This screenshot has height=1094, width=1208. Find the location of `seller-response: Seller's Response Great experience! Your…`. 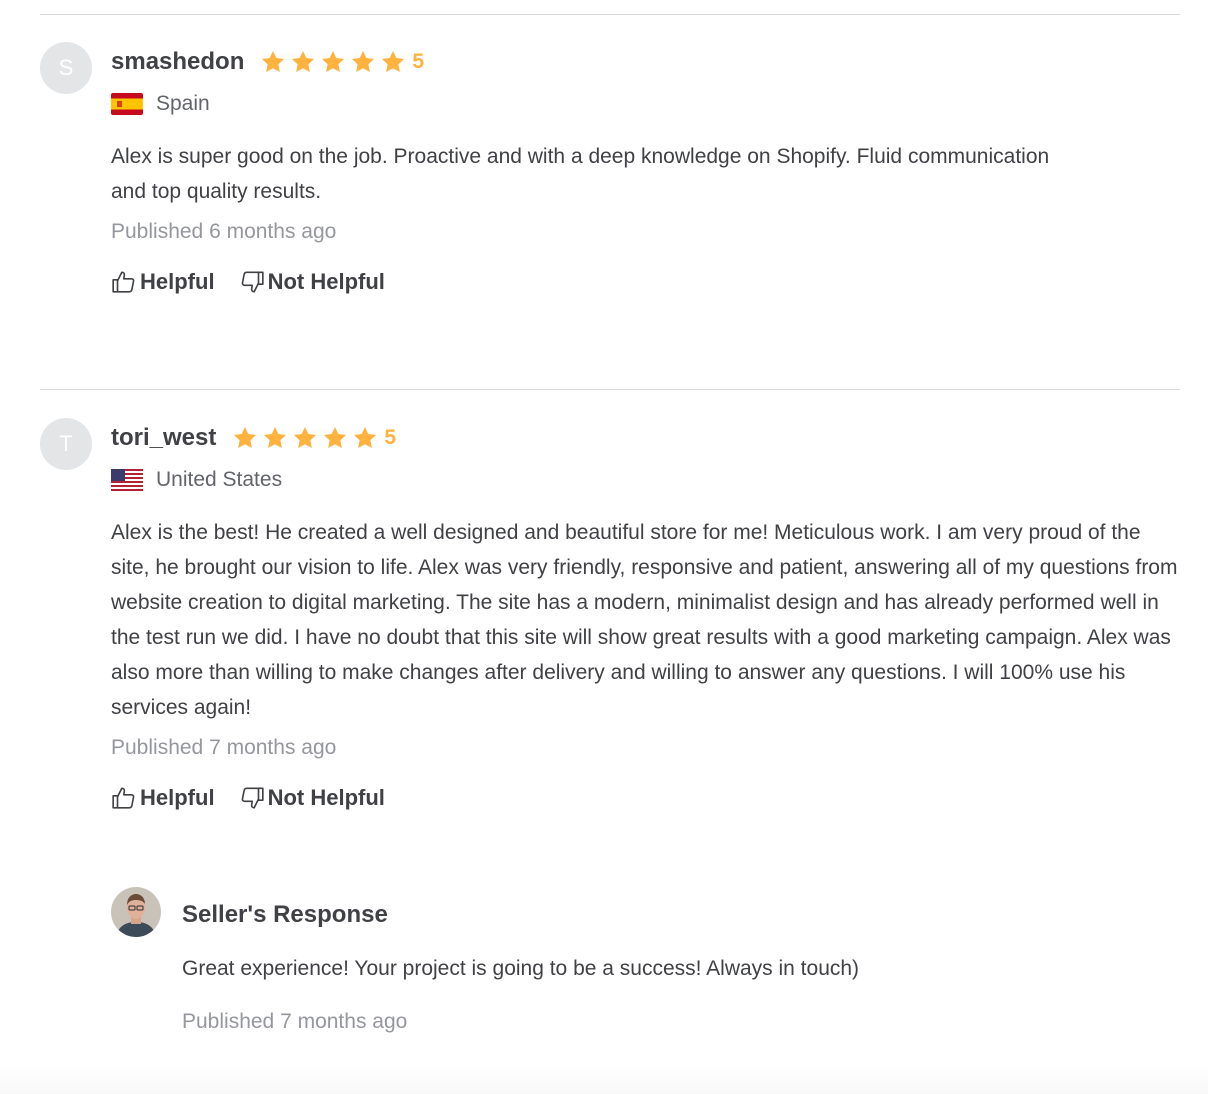

seller-response: Seller's Response Great experience! Your… is located at coordinates (645, 967).